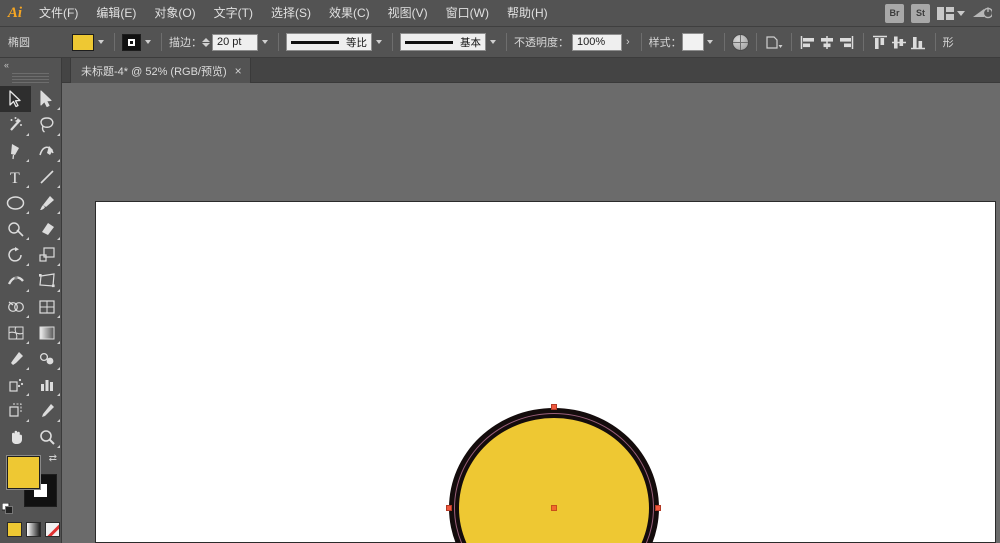  Describe the element at coordinates (597, 42) in the screenshot. I see `opacity-input: 100%` at that location.